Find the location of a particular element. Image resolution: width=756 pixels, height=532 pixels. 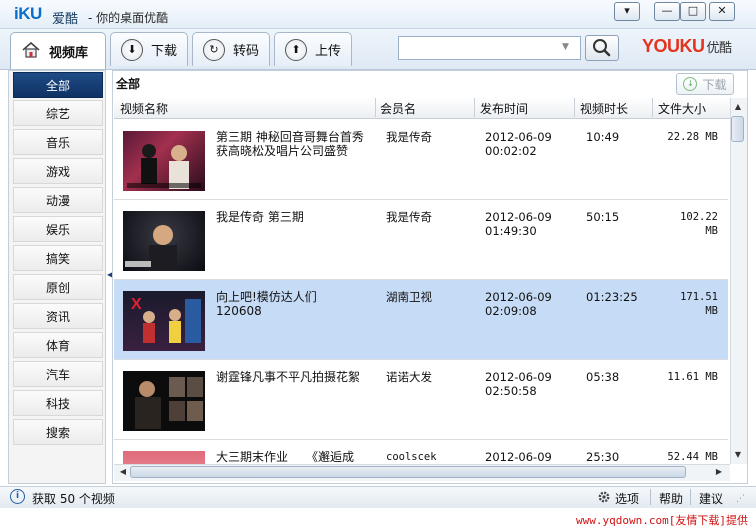

search-history-dropdown: ▼ is located at coordinates (565, 47).